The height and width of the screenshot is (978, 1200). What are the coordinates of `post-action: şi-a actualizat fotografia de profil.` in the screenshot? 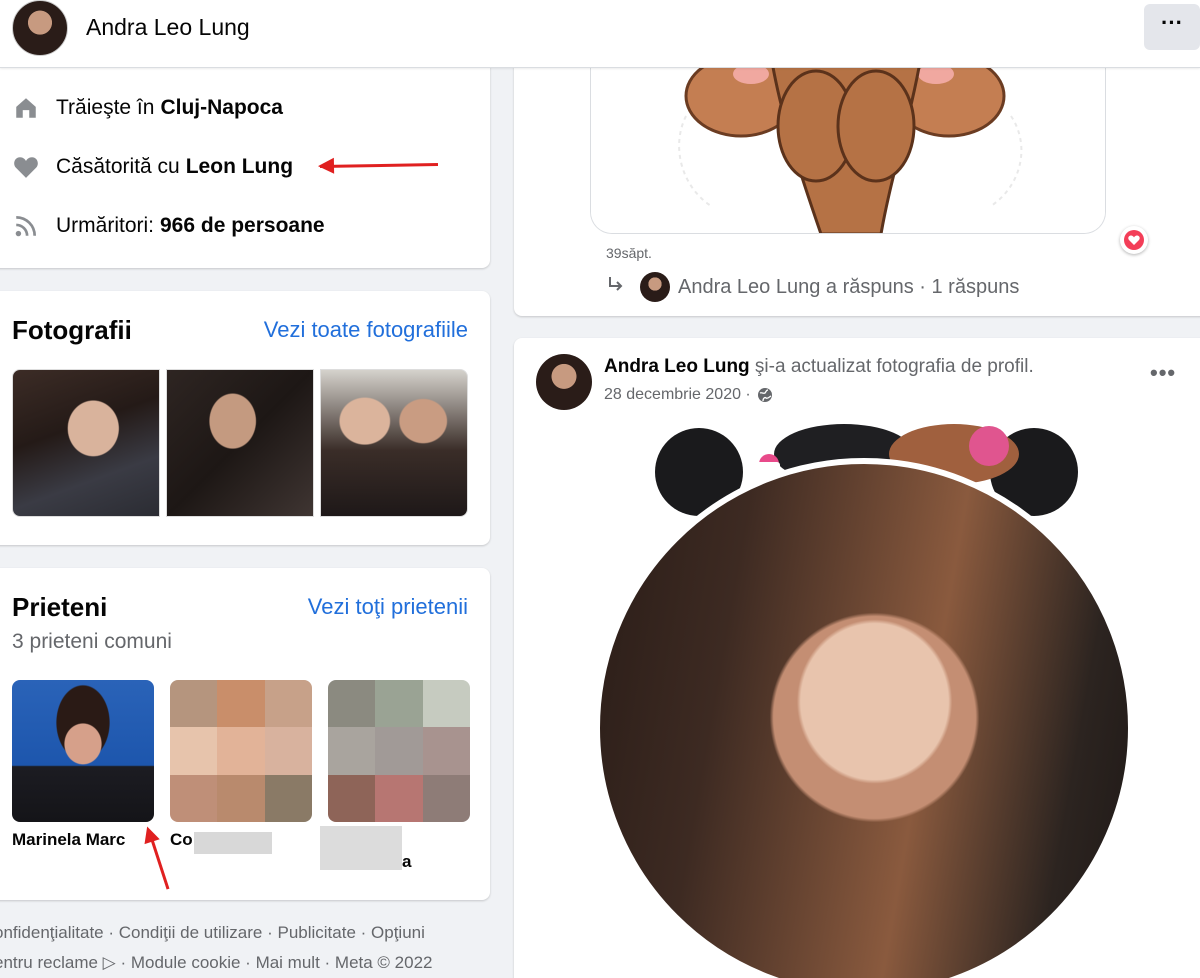 It's located at (891, 366).